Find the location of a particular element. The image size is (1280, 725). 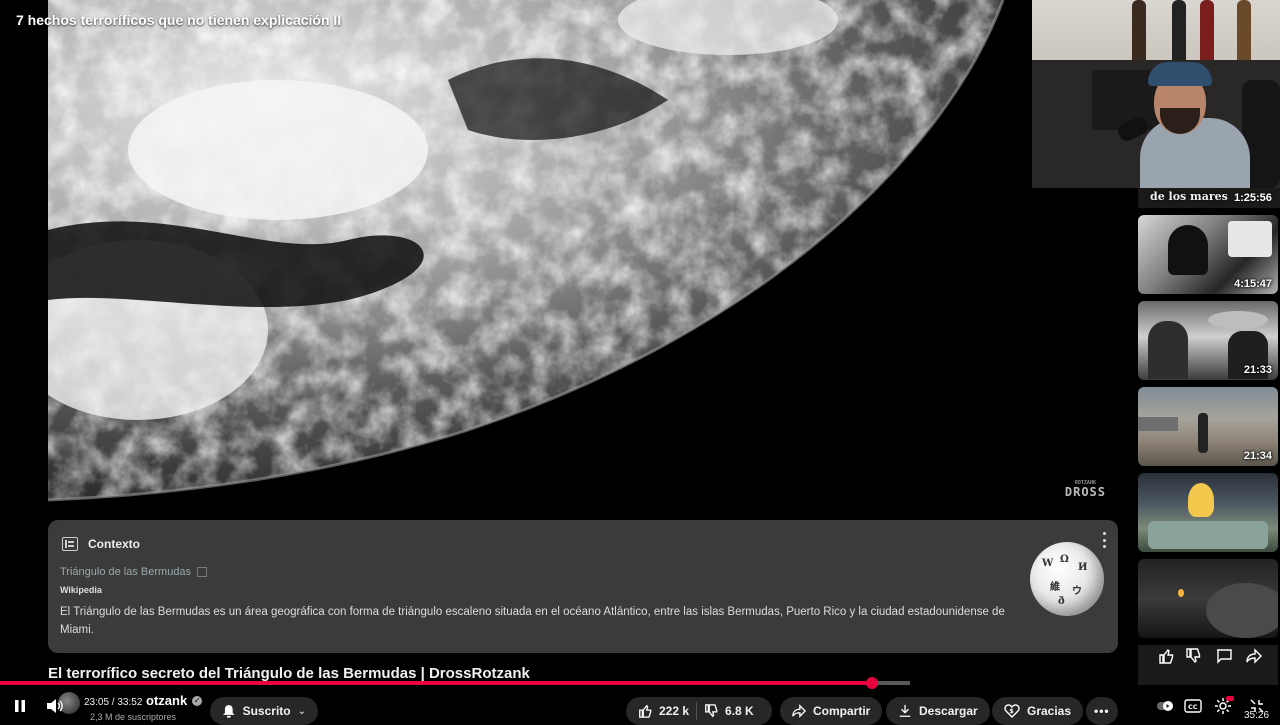

shorts-like-icon is located at coordinates (1166, 658).